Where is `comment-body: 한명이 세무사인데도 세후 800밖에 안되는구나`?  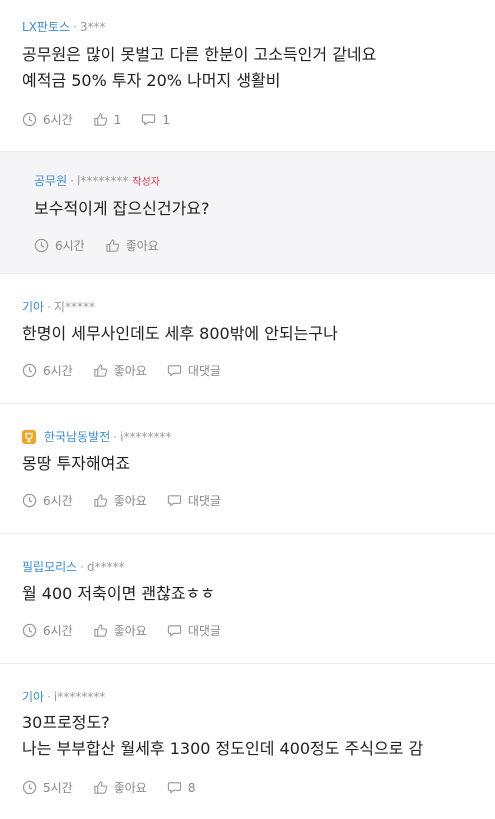 comment-body: 한명이 세무사인데도 세후 800밖에 안되는구나 is located at coordinates (252, 334).